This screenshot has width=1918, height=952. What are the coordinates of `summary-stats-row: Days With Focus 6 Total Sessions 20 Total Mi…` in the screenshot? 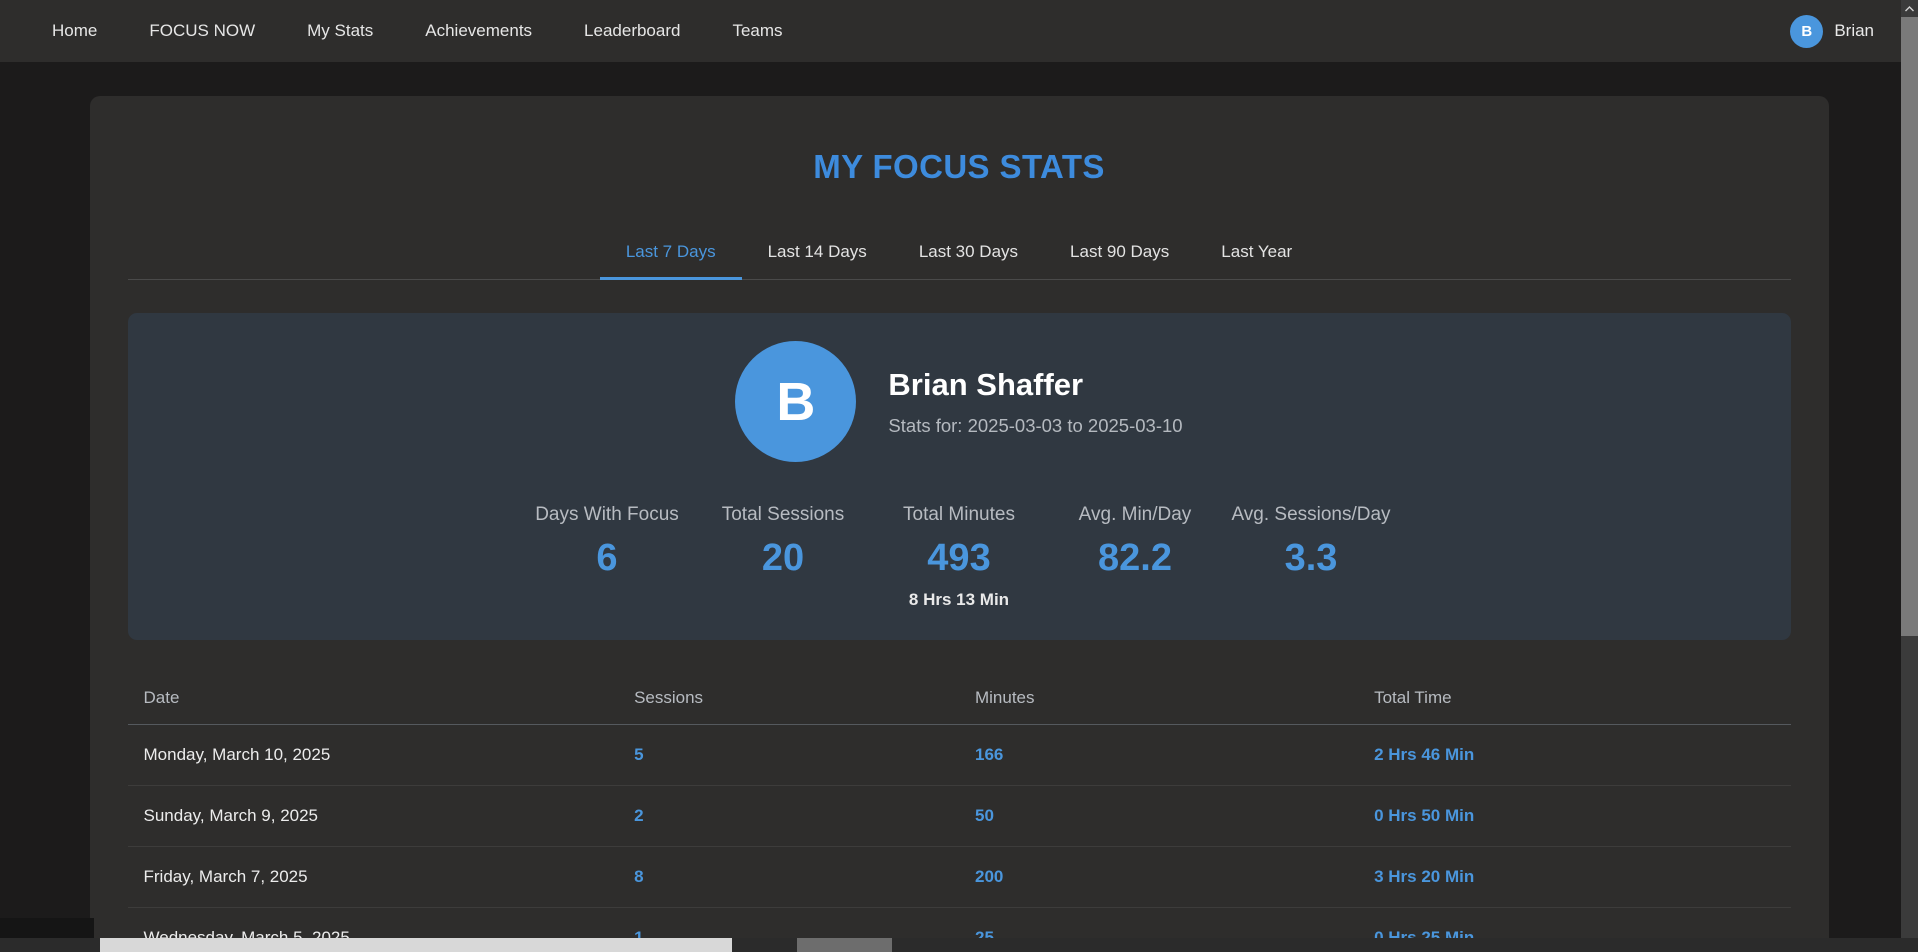 It's located at (959, 557).